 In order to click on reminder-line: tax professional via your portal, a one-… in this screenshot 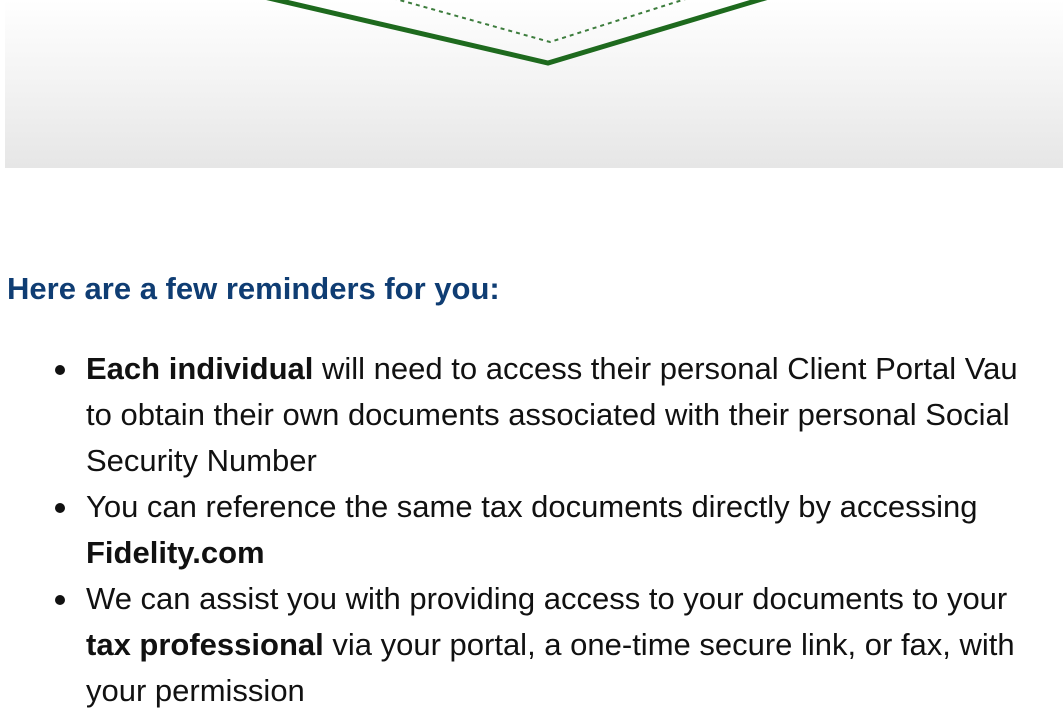, I will do `click(574, 645)`.